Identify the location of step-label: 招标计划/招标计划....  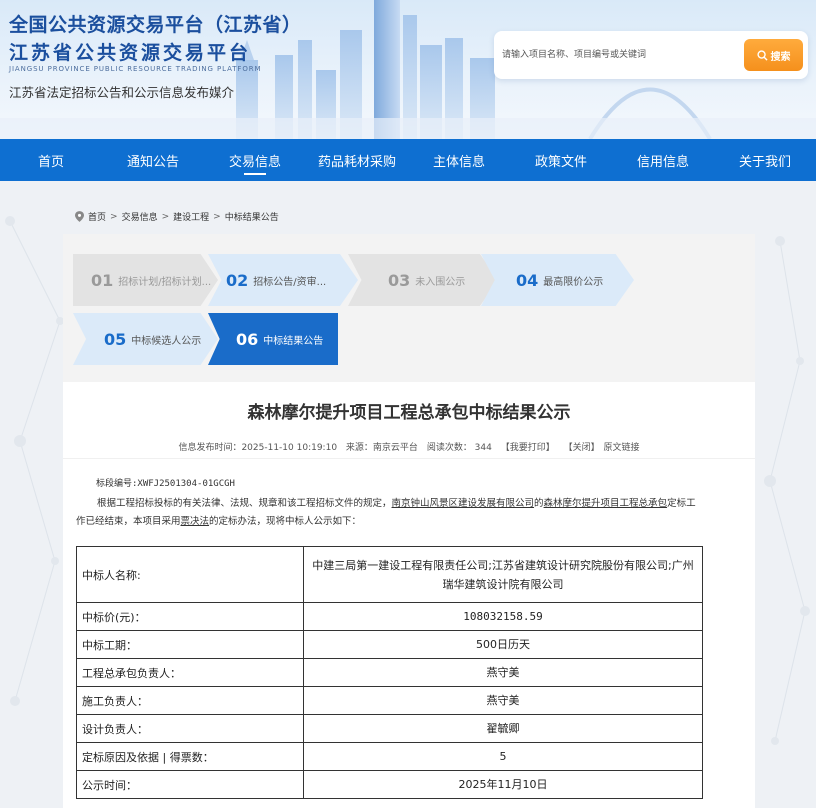
(165, 282).